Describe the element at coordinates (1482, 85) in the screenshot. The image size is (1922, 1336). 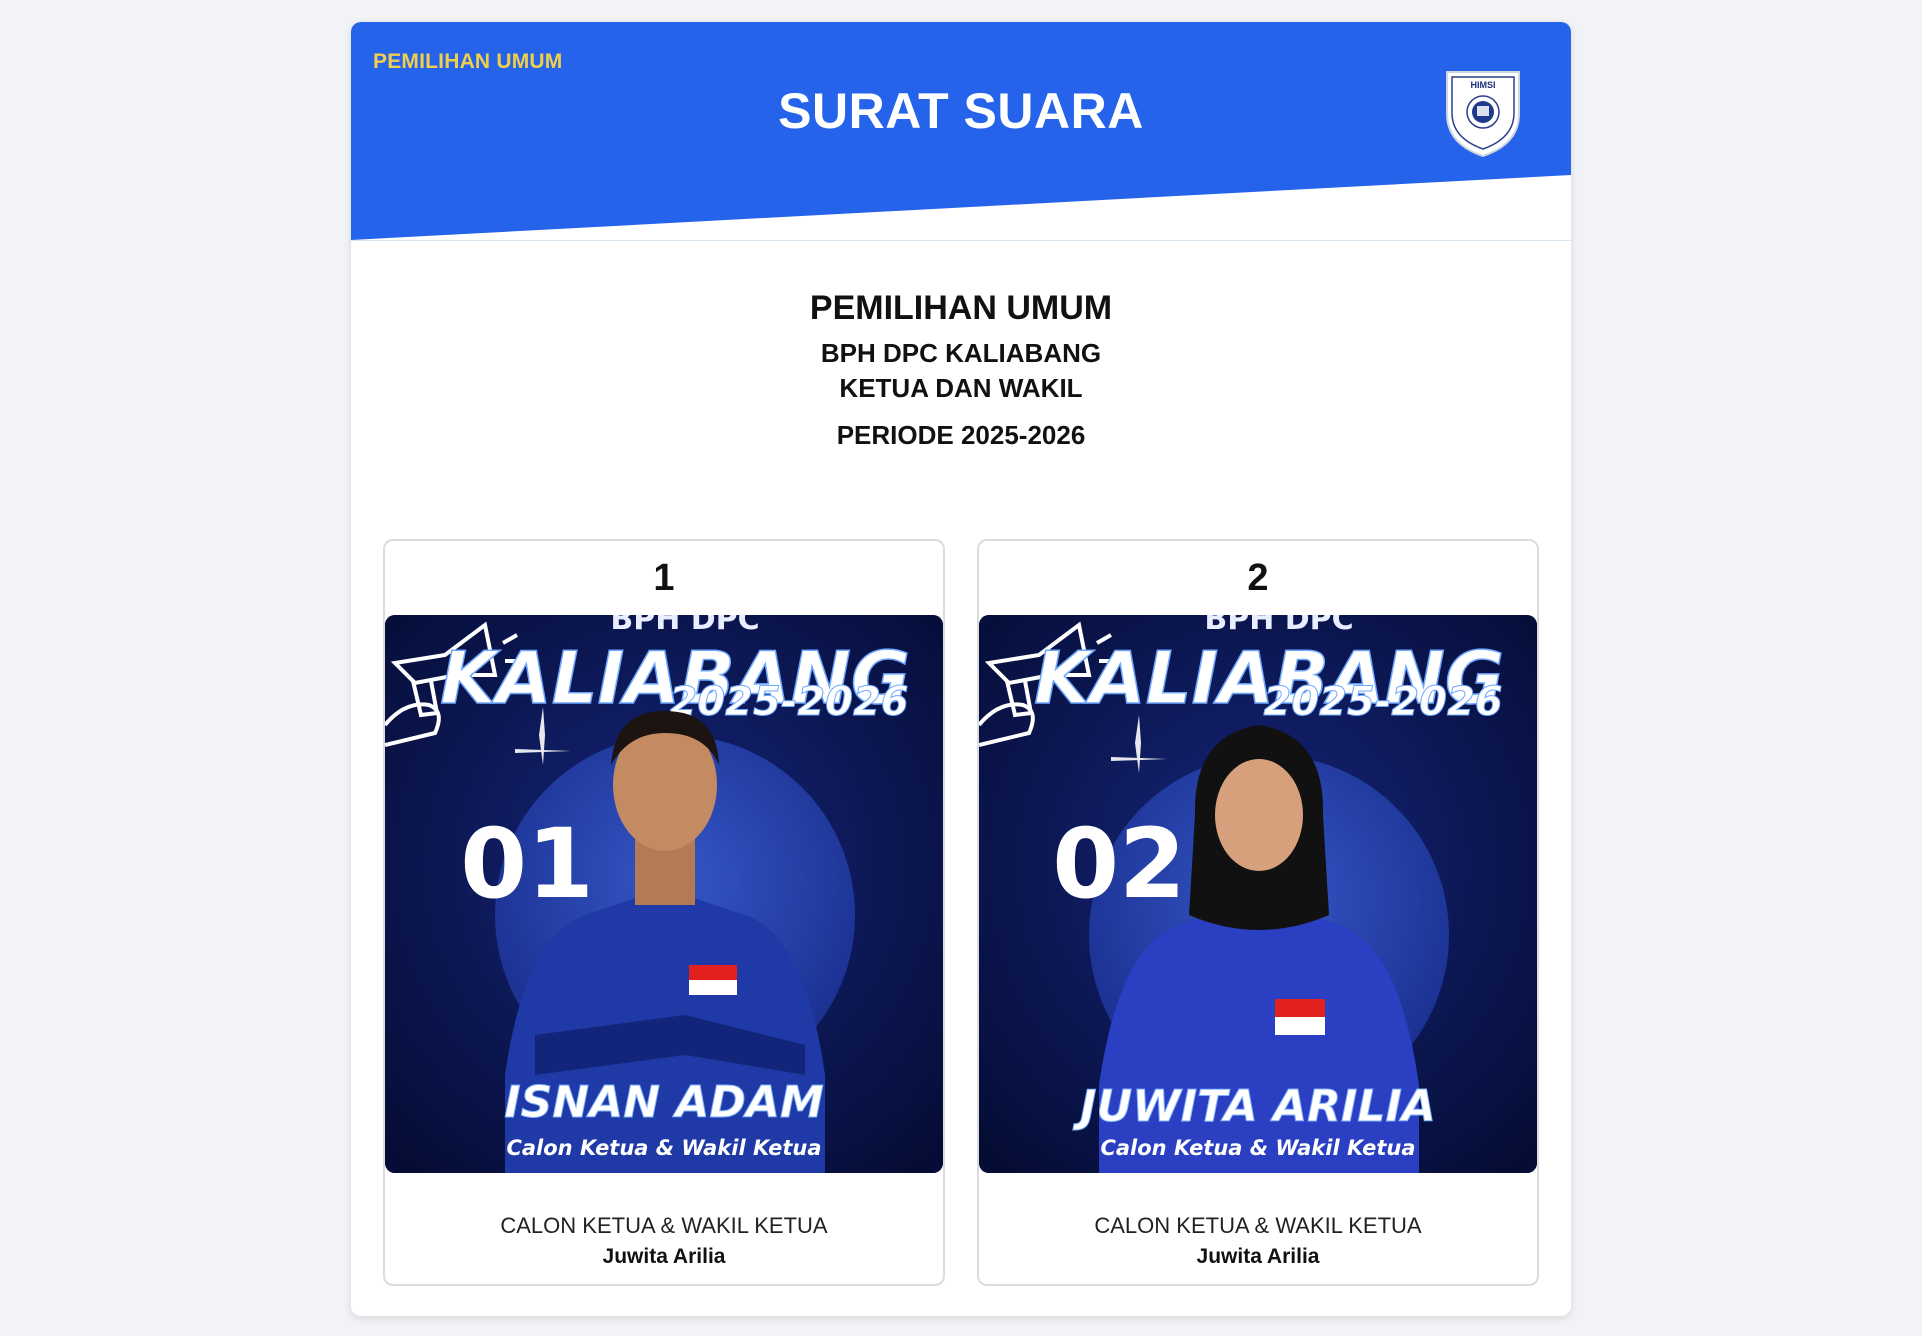
I see `logo-text: HIMSI` at that location.